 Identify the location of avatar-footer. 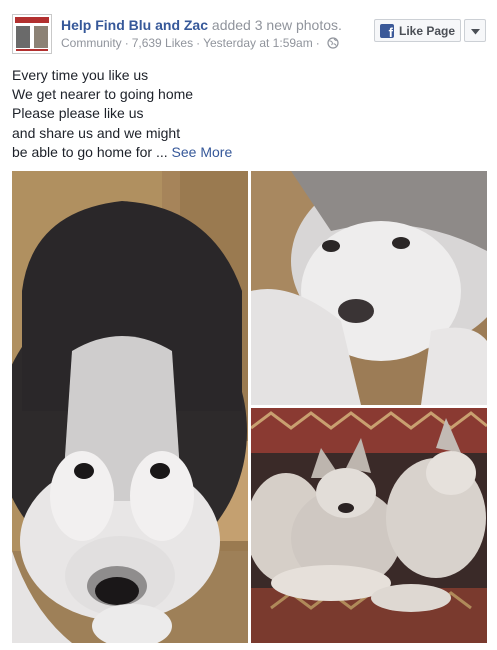
(32, 50).